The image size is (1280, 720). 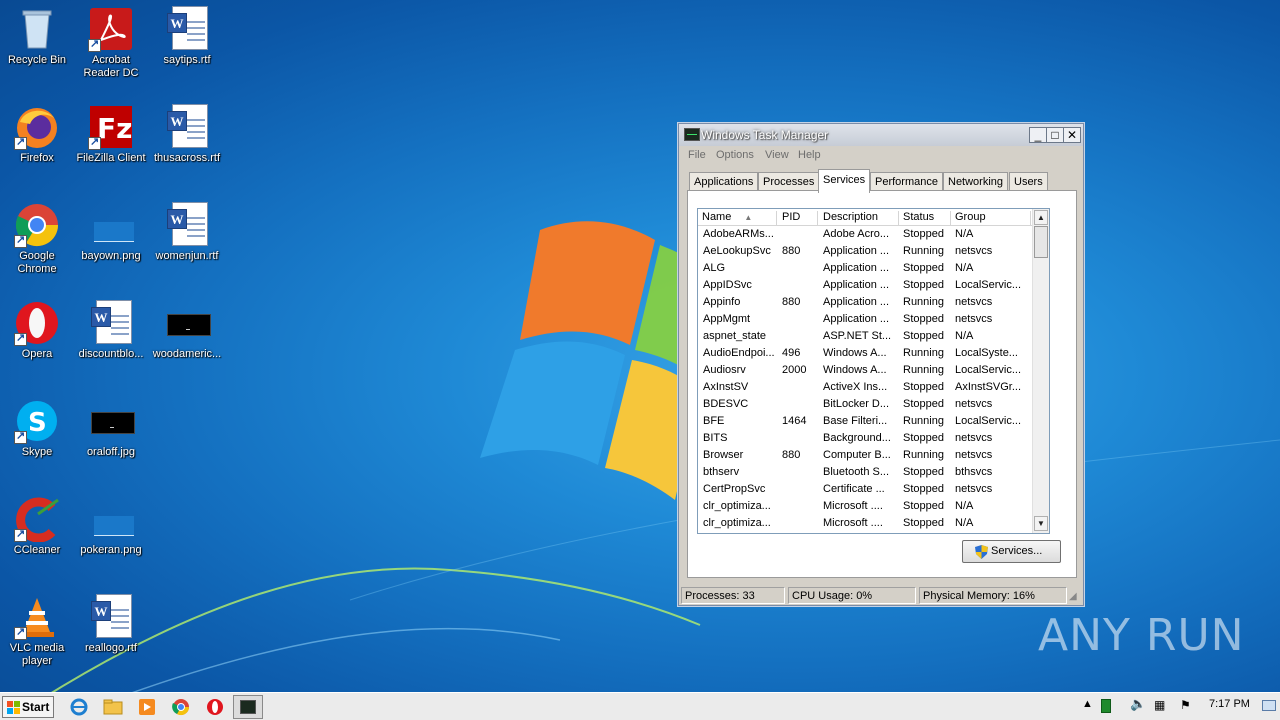 I want to click on cell-name: ALG, so click(x=714, y=268).